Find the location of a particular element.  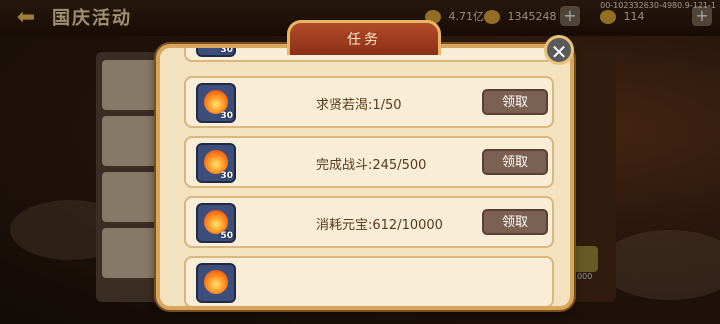

close-icon: ✕ is located at coordinates (559, 52).